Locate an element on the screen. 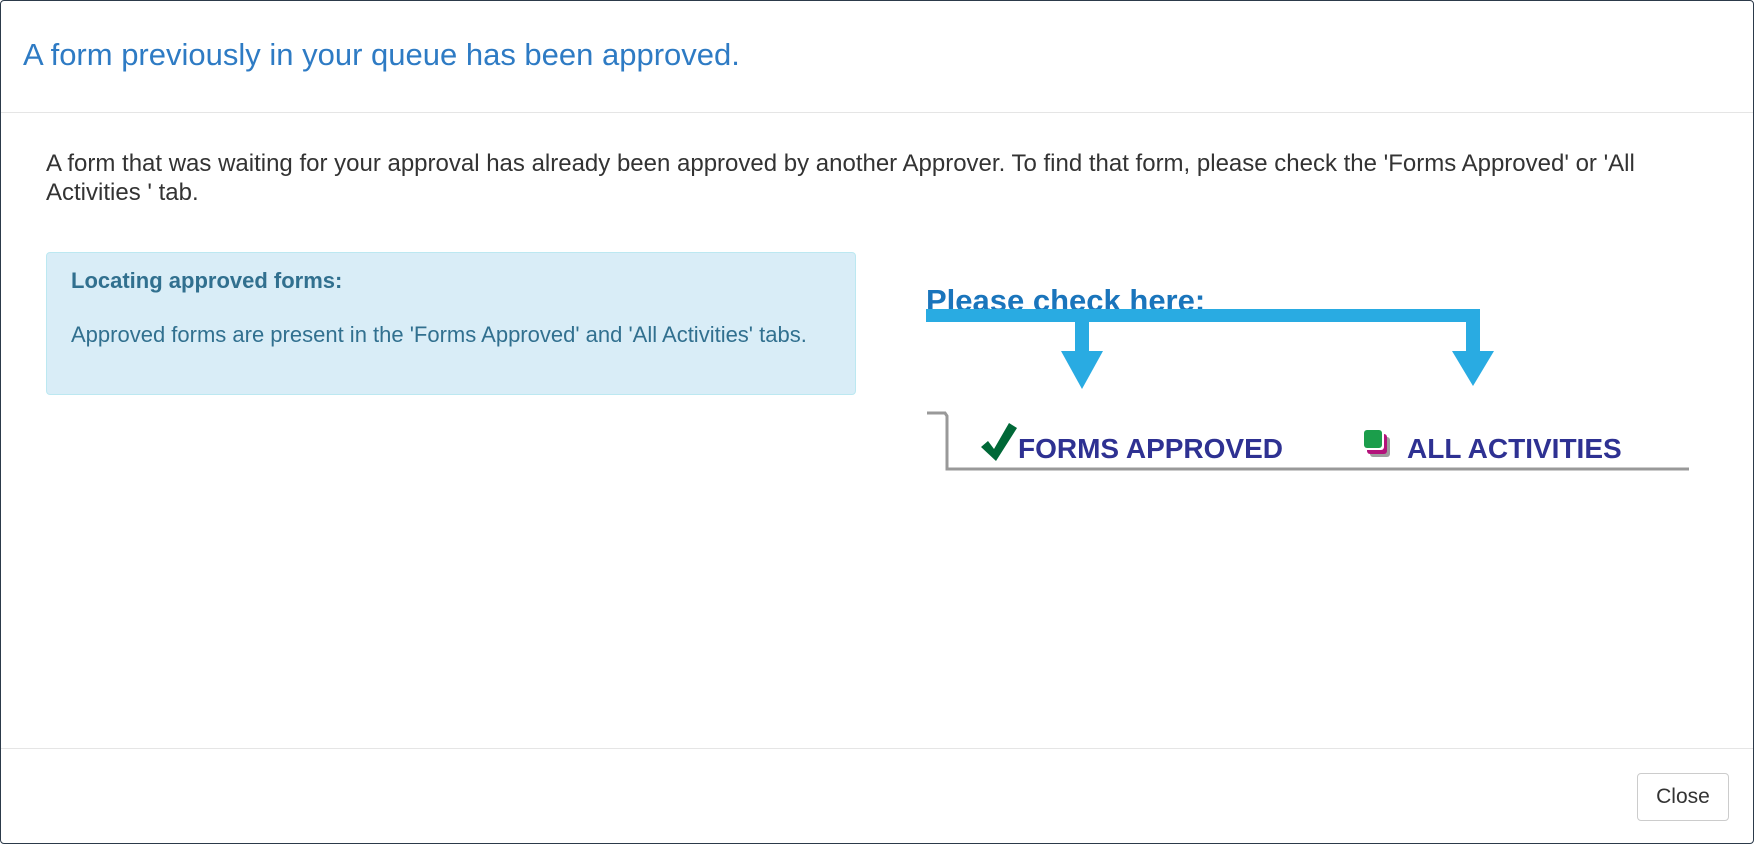  close-button: Close is located at coordinates (1683, 797).